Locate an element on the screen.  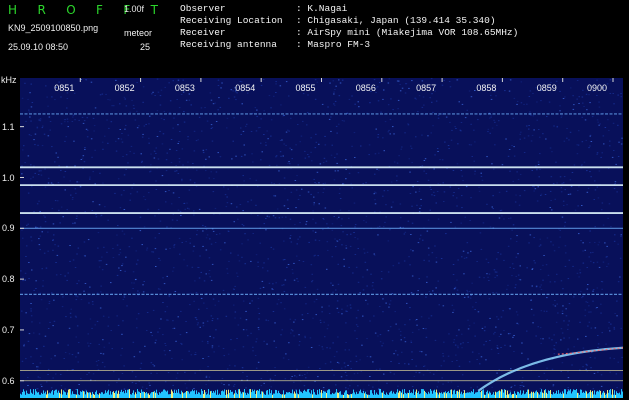
y-tick-label: 1.0 is located at coordinates (8, 177).